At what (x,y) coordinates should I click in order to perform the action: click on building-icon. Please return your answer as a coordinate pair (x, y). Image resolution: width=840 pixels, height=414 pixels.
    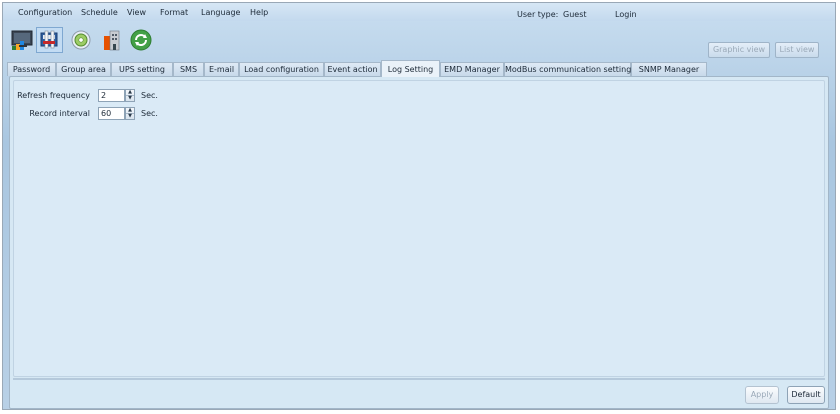
    Looking at the image, I should click on (112, 40).